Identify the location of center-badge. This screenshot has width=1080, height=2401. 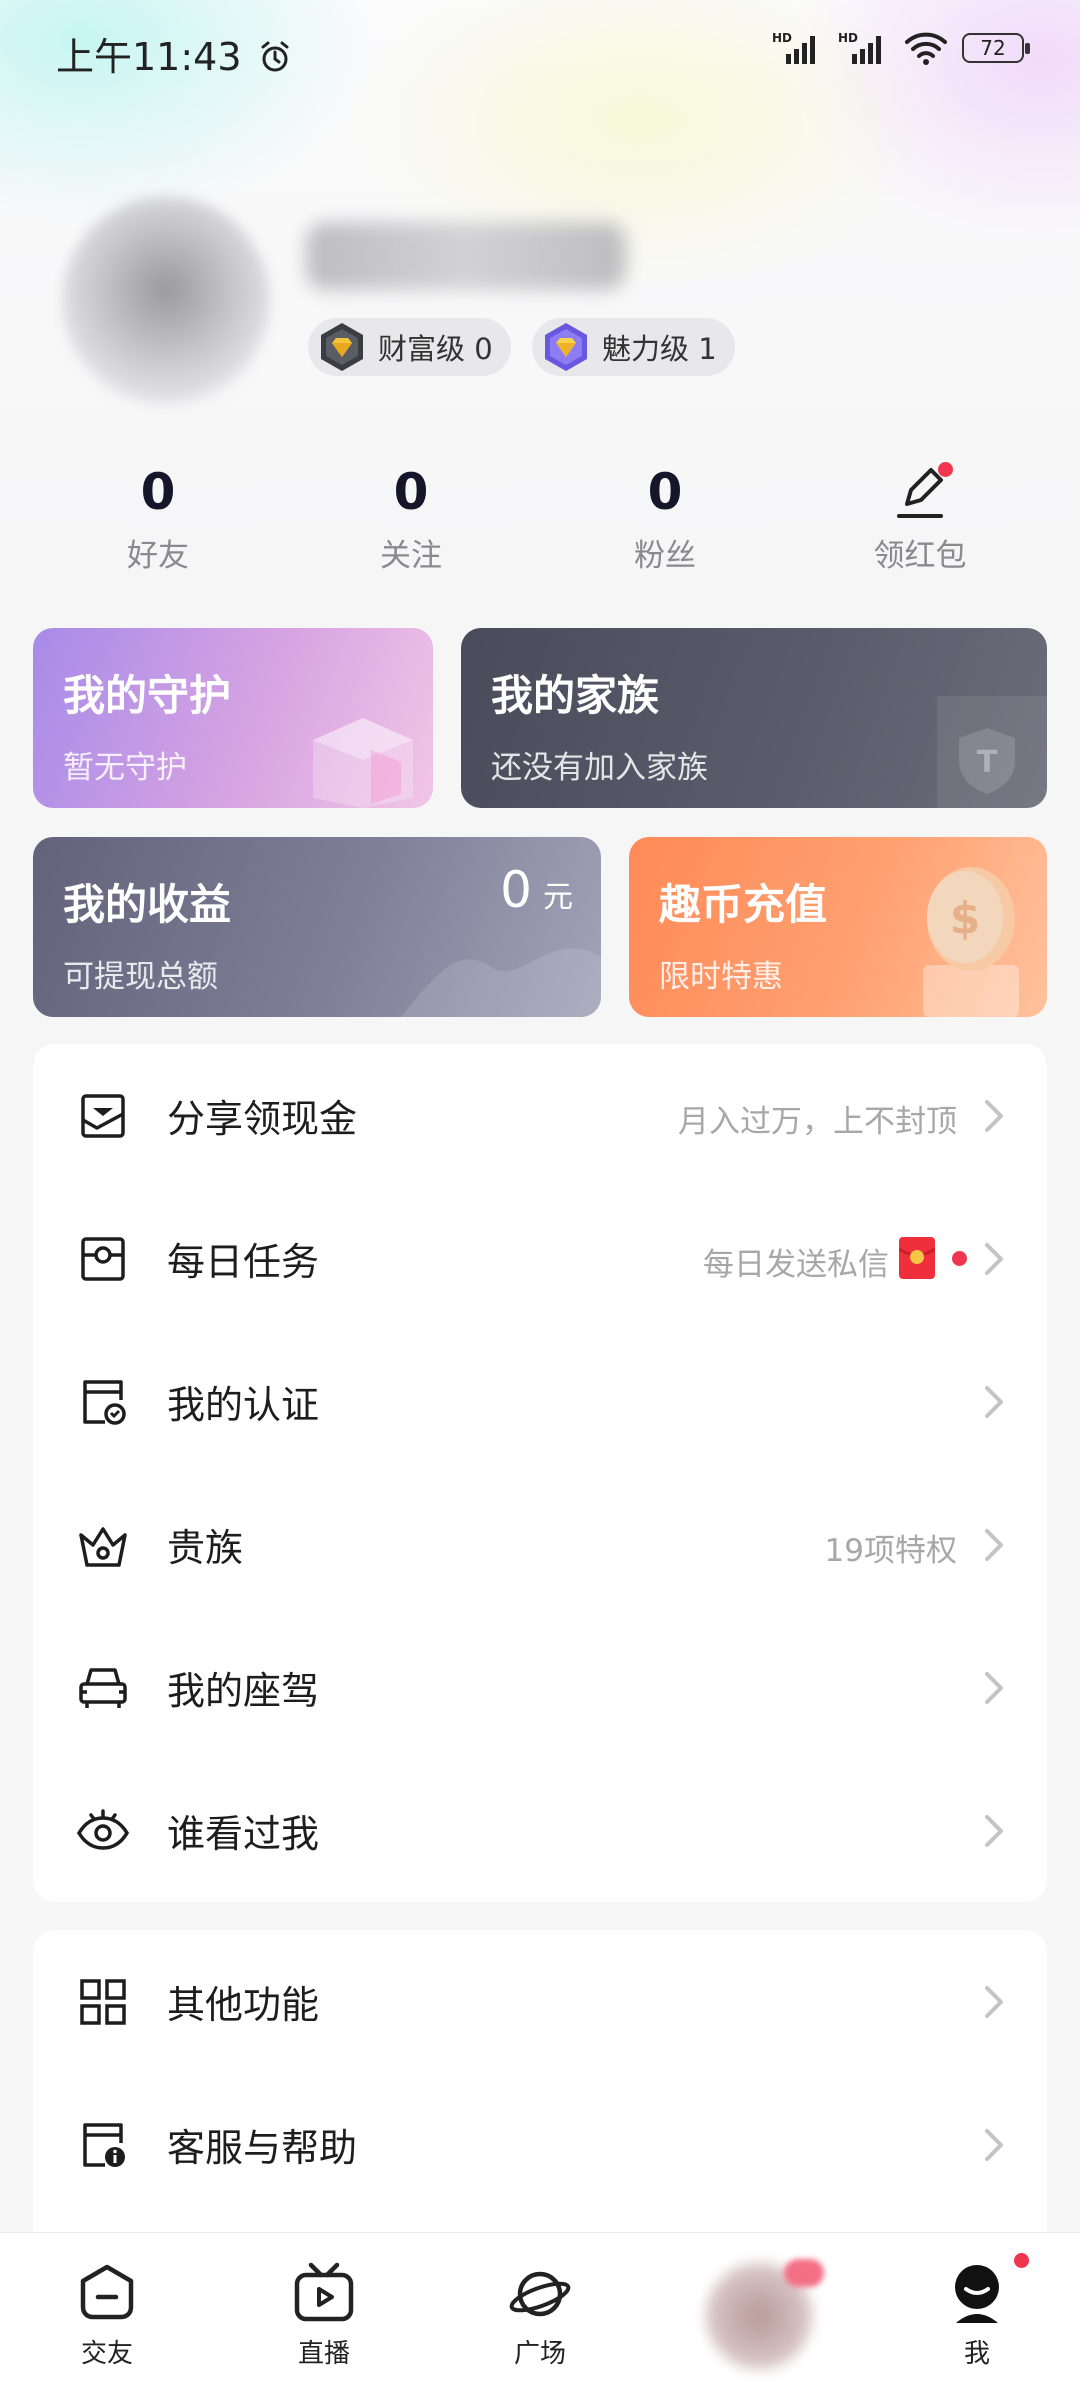
(804, 2273).